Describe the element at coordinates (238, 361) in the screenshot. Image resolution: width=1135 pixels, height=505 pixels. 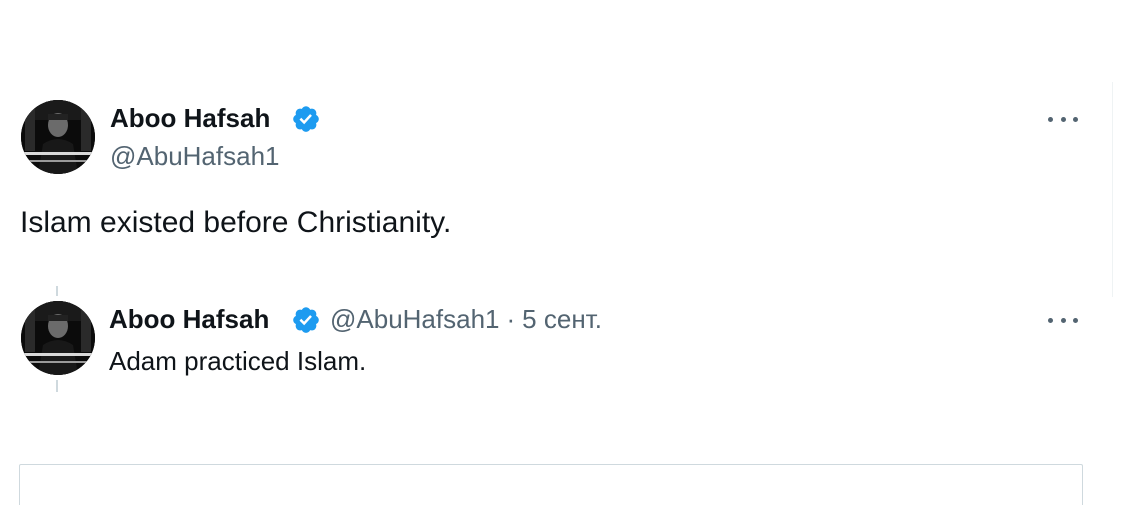
I see `quoted-tweet-text: Adam practiced Islam.` at that location.